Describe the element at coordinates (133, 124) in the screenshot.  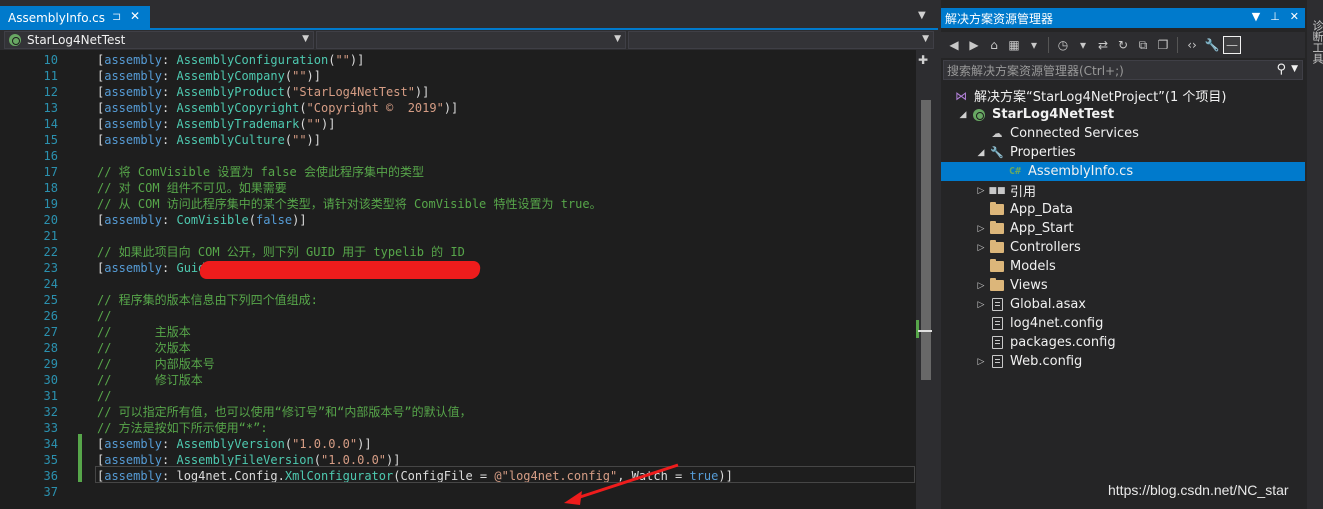
I see `code-token: assembly` at that location.